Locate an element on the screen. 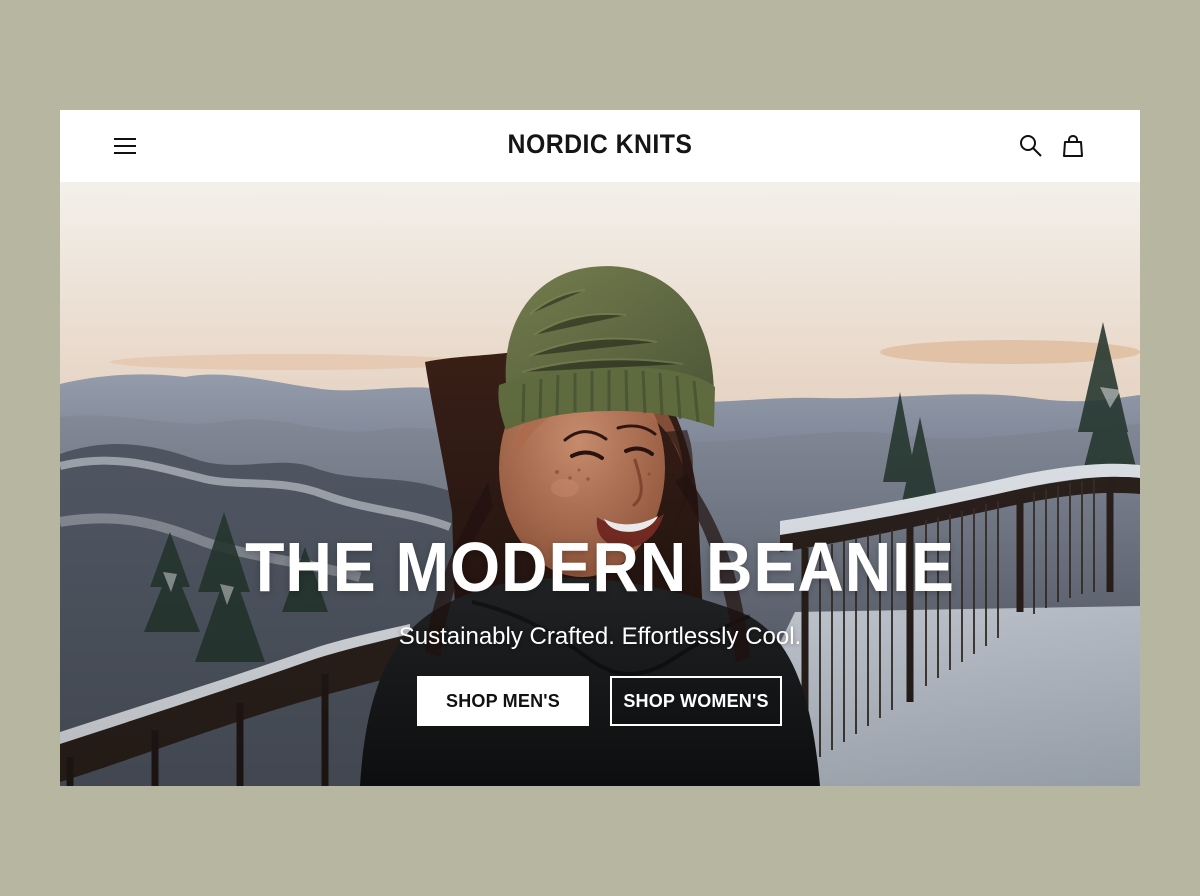 The image size is (1200, 896). shopping-bag-icon is located at coordinates (1073, 145).